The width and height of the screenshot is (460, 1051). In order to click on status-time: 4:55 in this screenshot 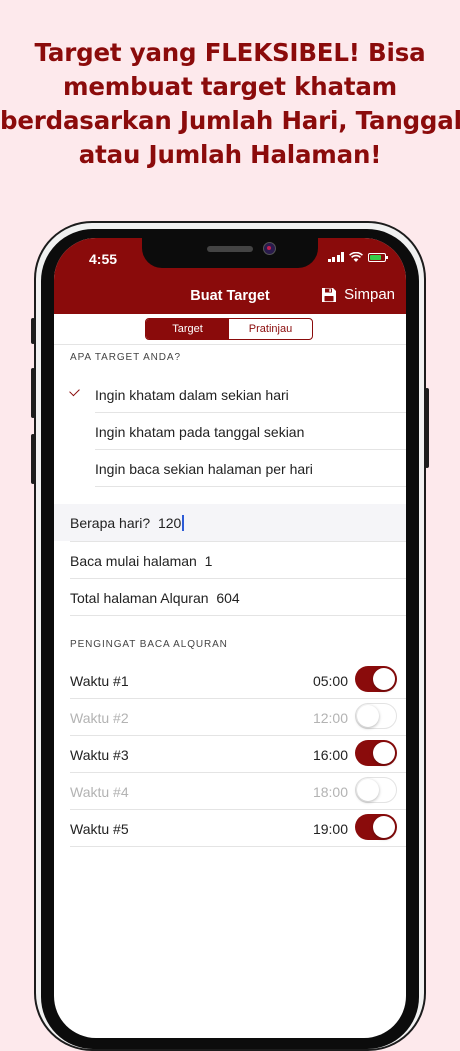, I will do `click(103, 259)`.